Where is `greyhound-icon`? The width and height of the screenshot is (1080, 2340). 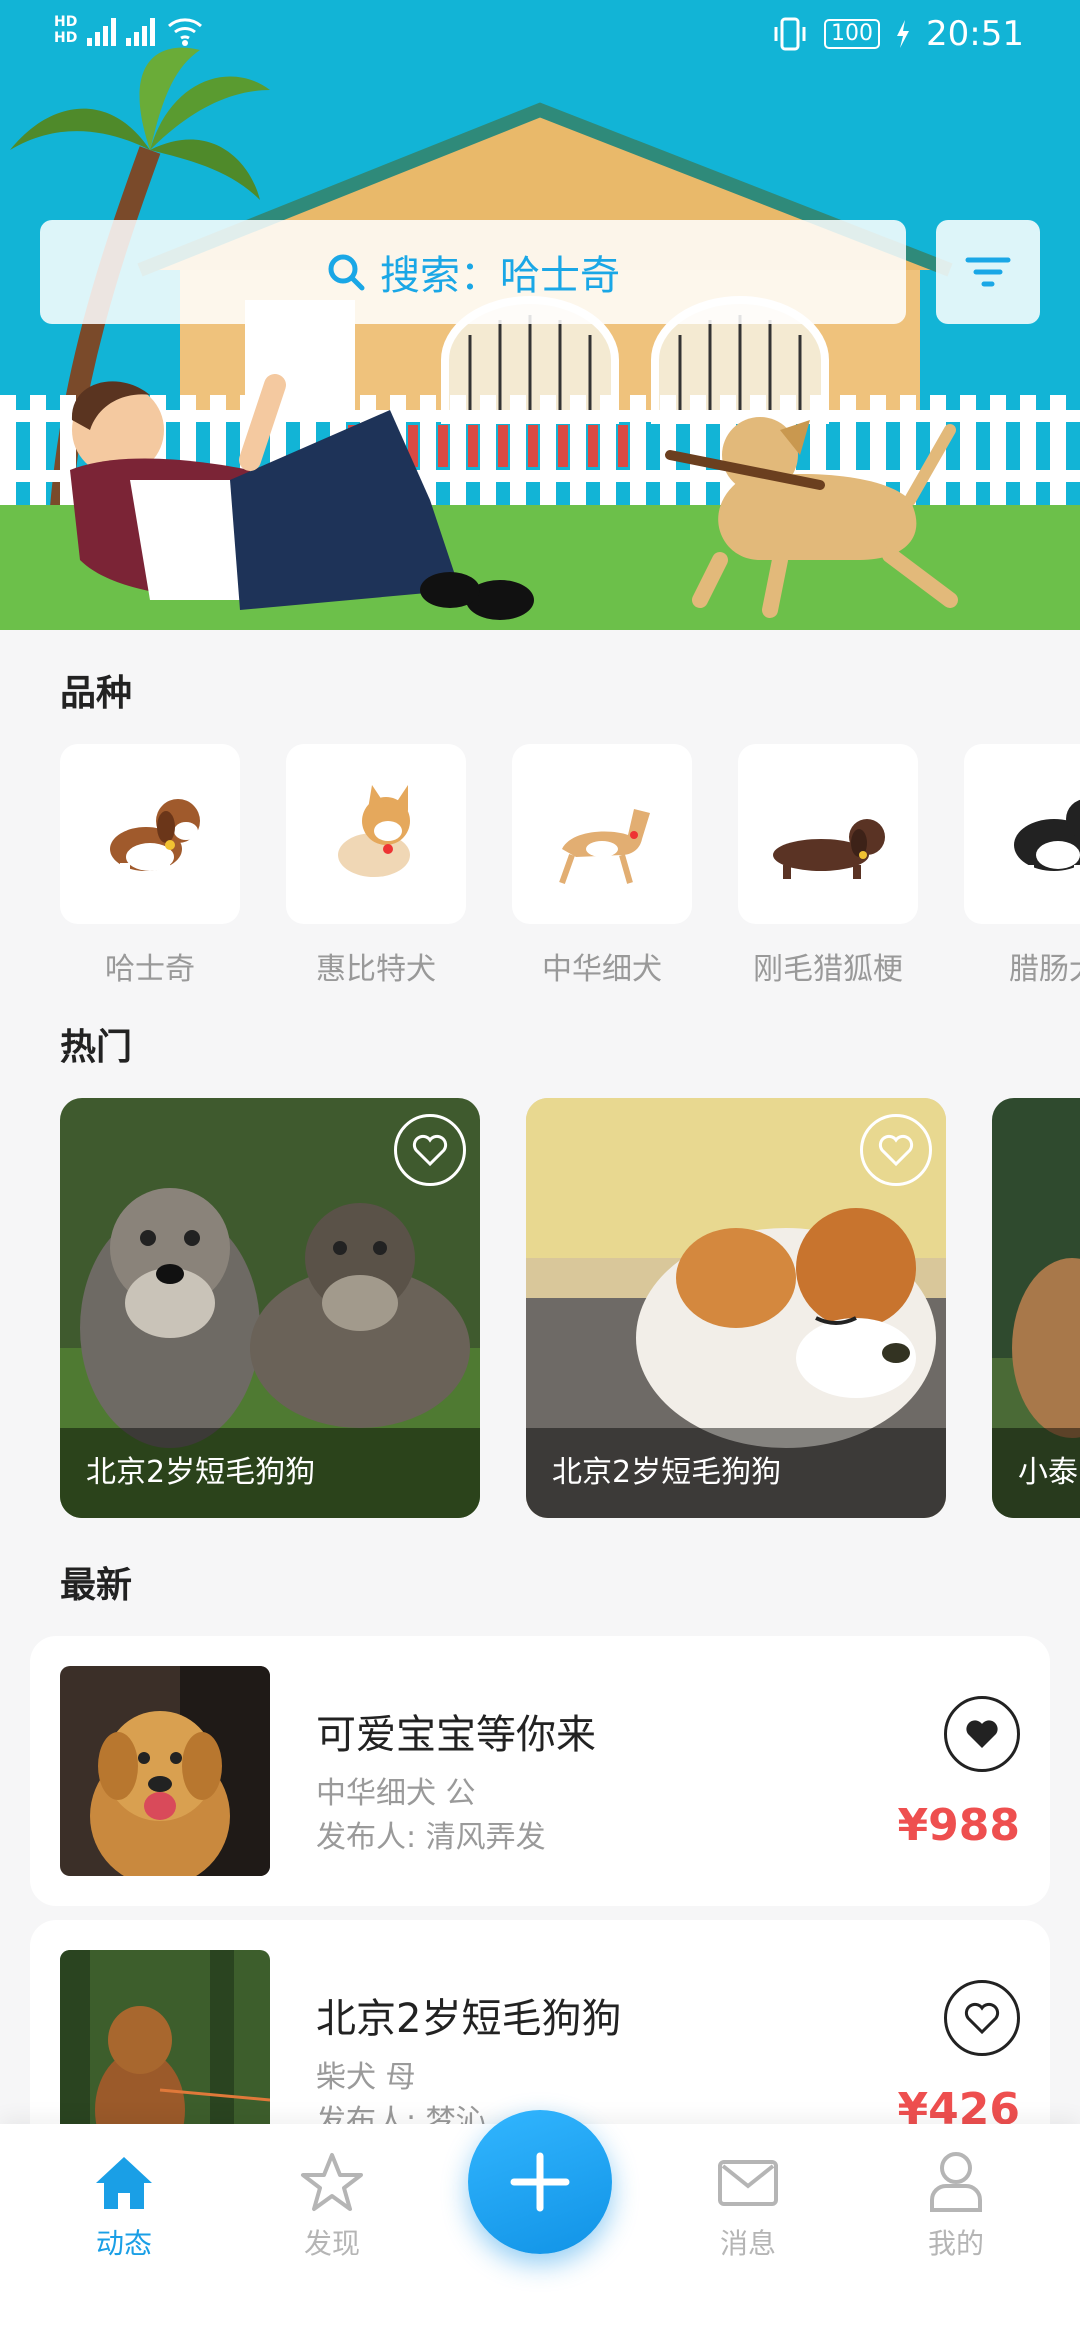
greyhound-icon is located at coordinates (604, 847).